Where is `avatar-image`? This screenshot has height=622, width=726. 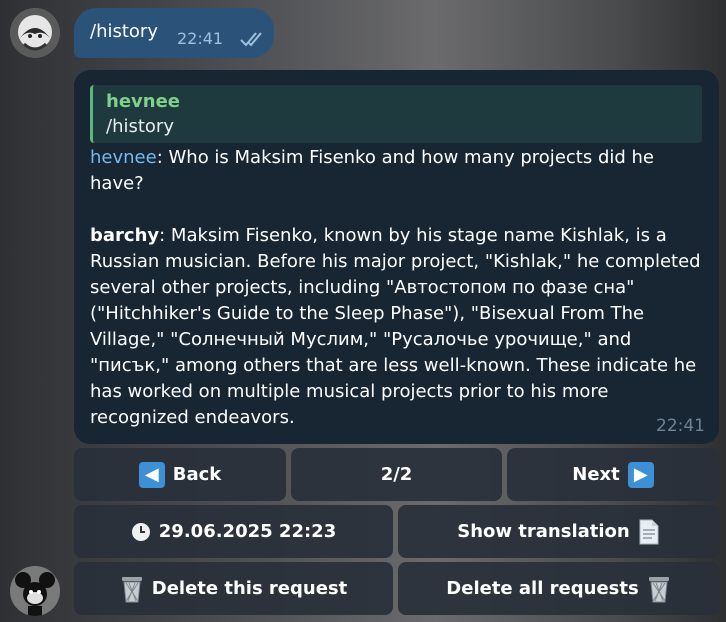 avatar-image is located at coordinates (35, 33).